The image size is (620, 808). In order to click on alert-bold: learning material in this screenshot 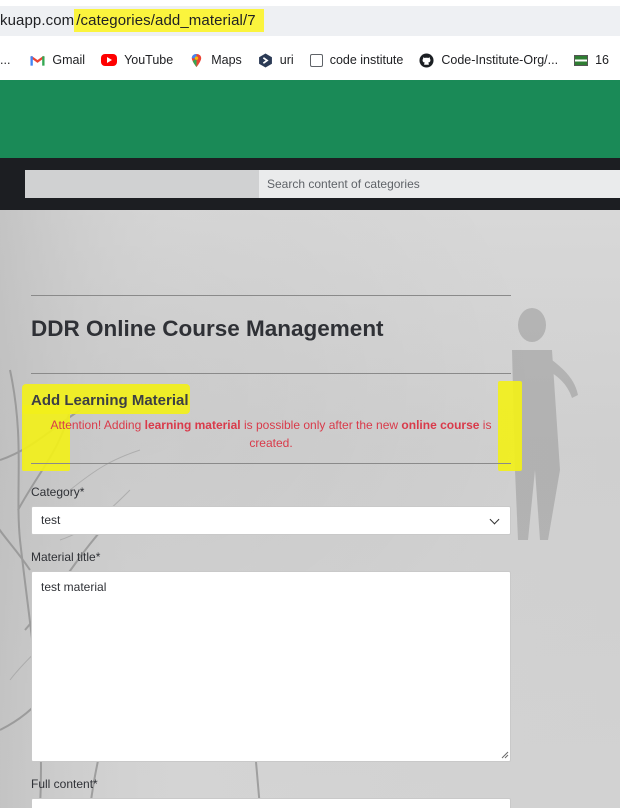, I will do `click(192, 425)`.